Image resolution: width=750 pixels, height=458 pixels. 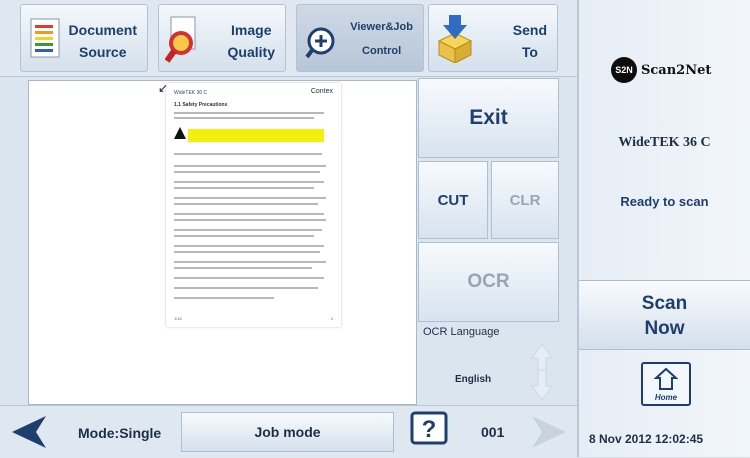 What do you see at coordinates (163, 88) in the screenshot?
I see `corner-marker-icon: ↙` at bounding box center [163, 88].